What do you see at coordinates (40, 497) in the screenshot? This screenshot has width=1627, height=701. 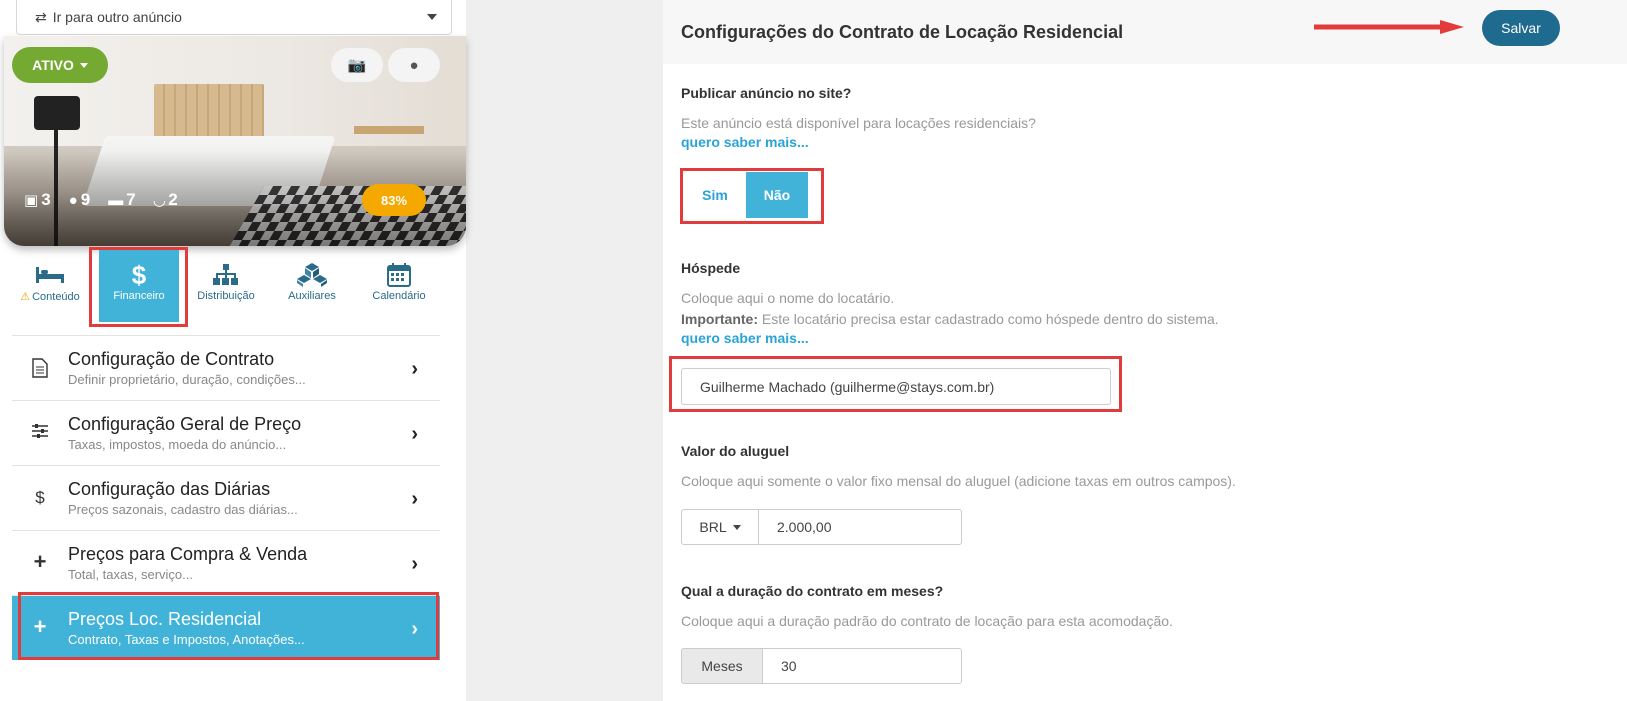 I see `dollar-icon: $` at bounding box center [40, 497].